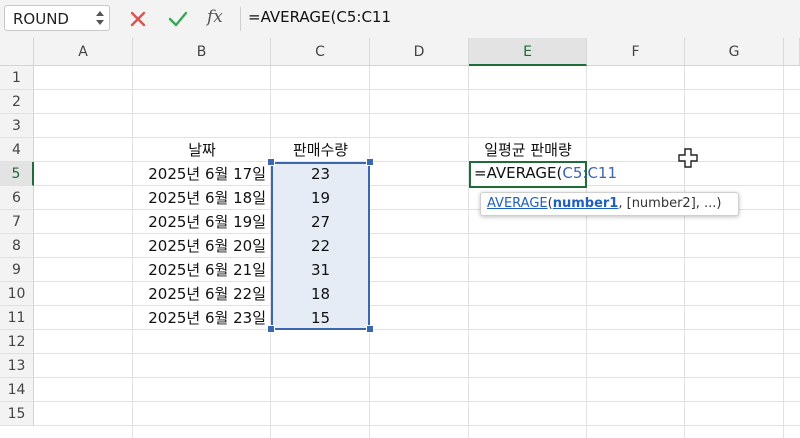 This screenshot has width=800, height=438. Describe the element at coordinates (17, 246) in the screenshot. I see `row-header-8: 8` at that location.